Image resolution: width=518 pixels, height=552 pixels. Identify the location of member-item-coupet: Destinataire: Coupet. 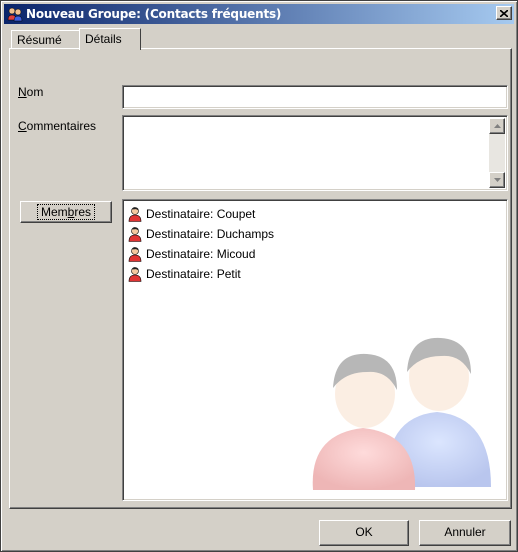
(191, 214).